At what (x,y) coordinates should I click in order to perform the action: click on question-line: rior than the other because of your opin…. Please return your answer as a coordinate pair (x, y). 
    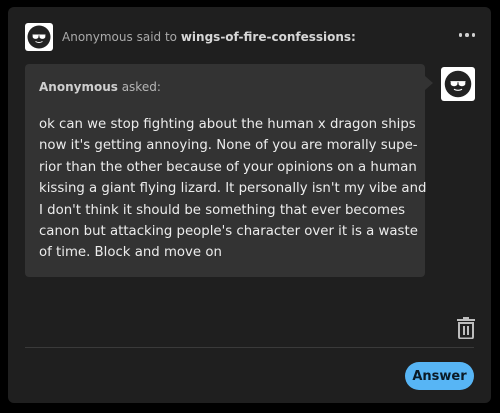
    Looking at the image, I should click on (228, 167).